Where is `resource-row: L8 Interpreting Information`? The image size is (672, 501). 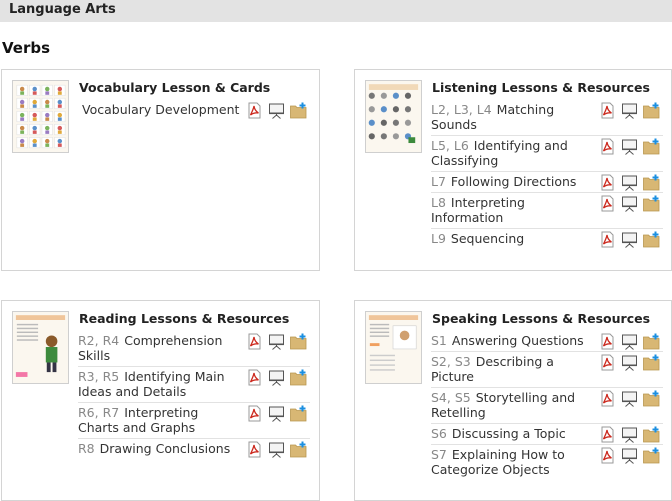
resource-row: L8 Interpreting Information is located at coordinates (547, 210).